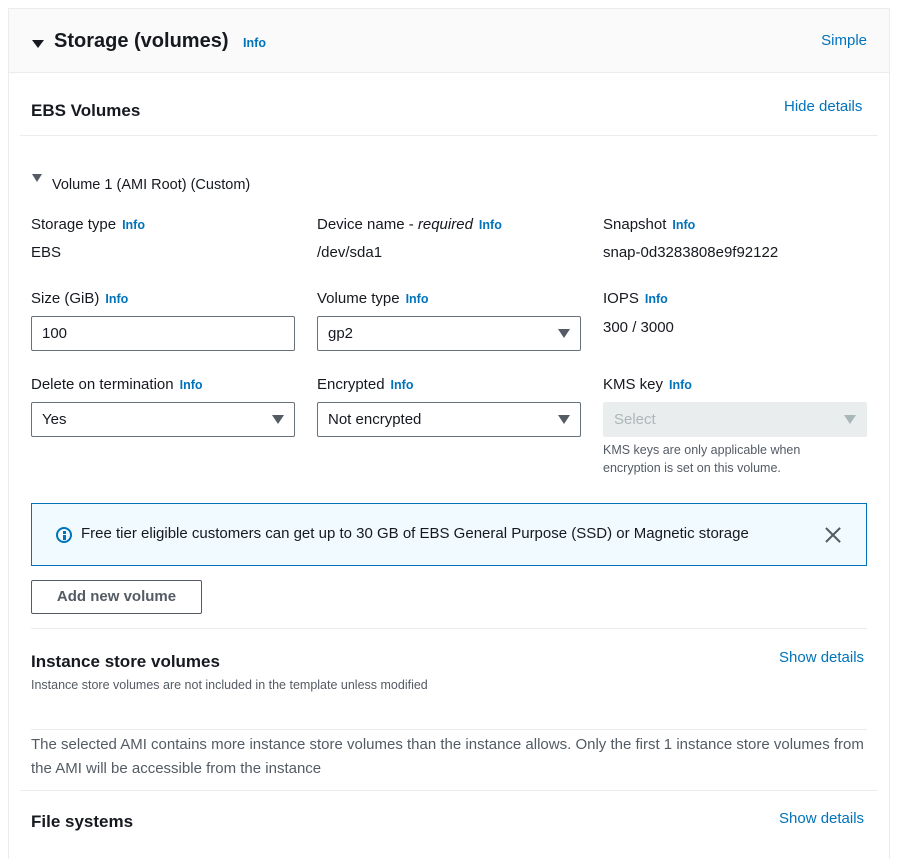 The width and height of the screenshot is (905, 859). What do you see at coordinates (125, 661) in the screenshot?
I see `instance-store-title: Instance store volumes` at bounding box center [125, 661].